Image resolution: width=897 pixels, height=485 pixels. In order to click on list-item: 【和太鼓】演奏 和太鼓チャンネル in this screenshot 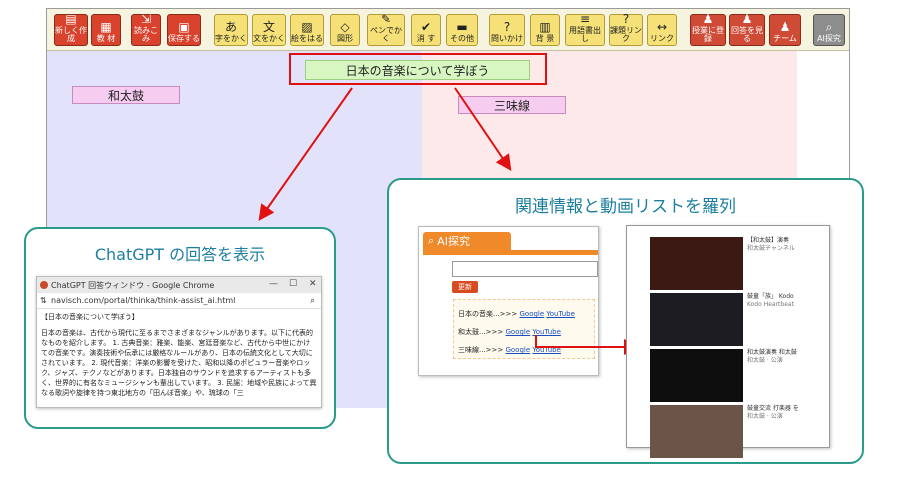, I will do `click(771, 244)`.